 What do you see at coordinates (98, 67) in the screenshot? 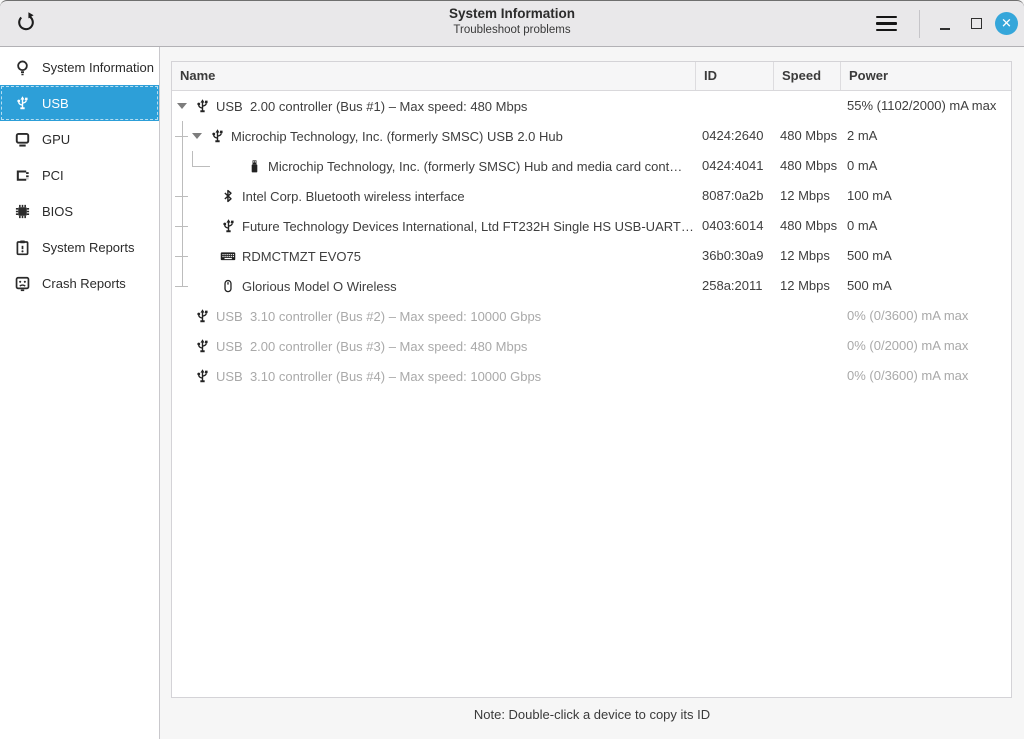
I see `sidebar-item-label: System Information` at bounding box center [98, 67].